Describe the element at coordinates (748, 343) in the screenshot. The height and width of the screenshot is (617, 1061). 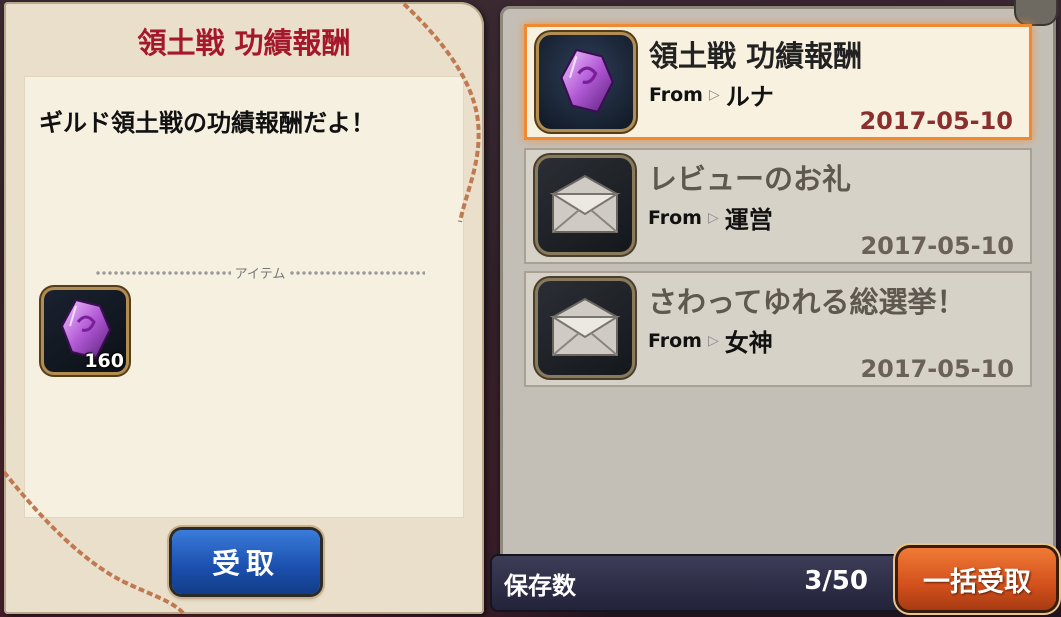
I see `sender-name: 女神` at that location.